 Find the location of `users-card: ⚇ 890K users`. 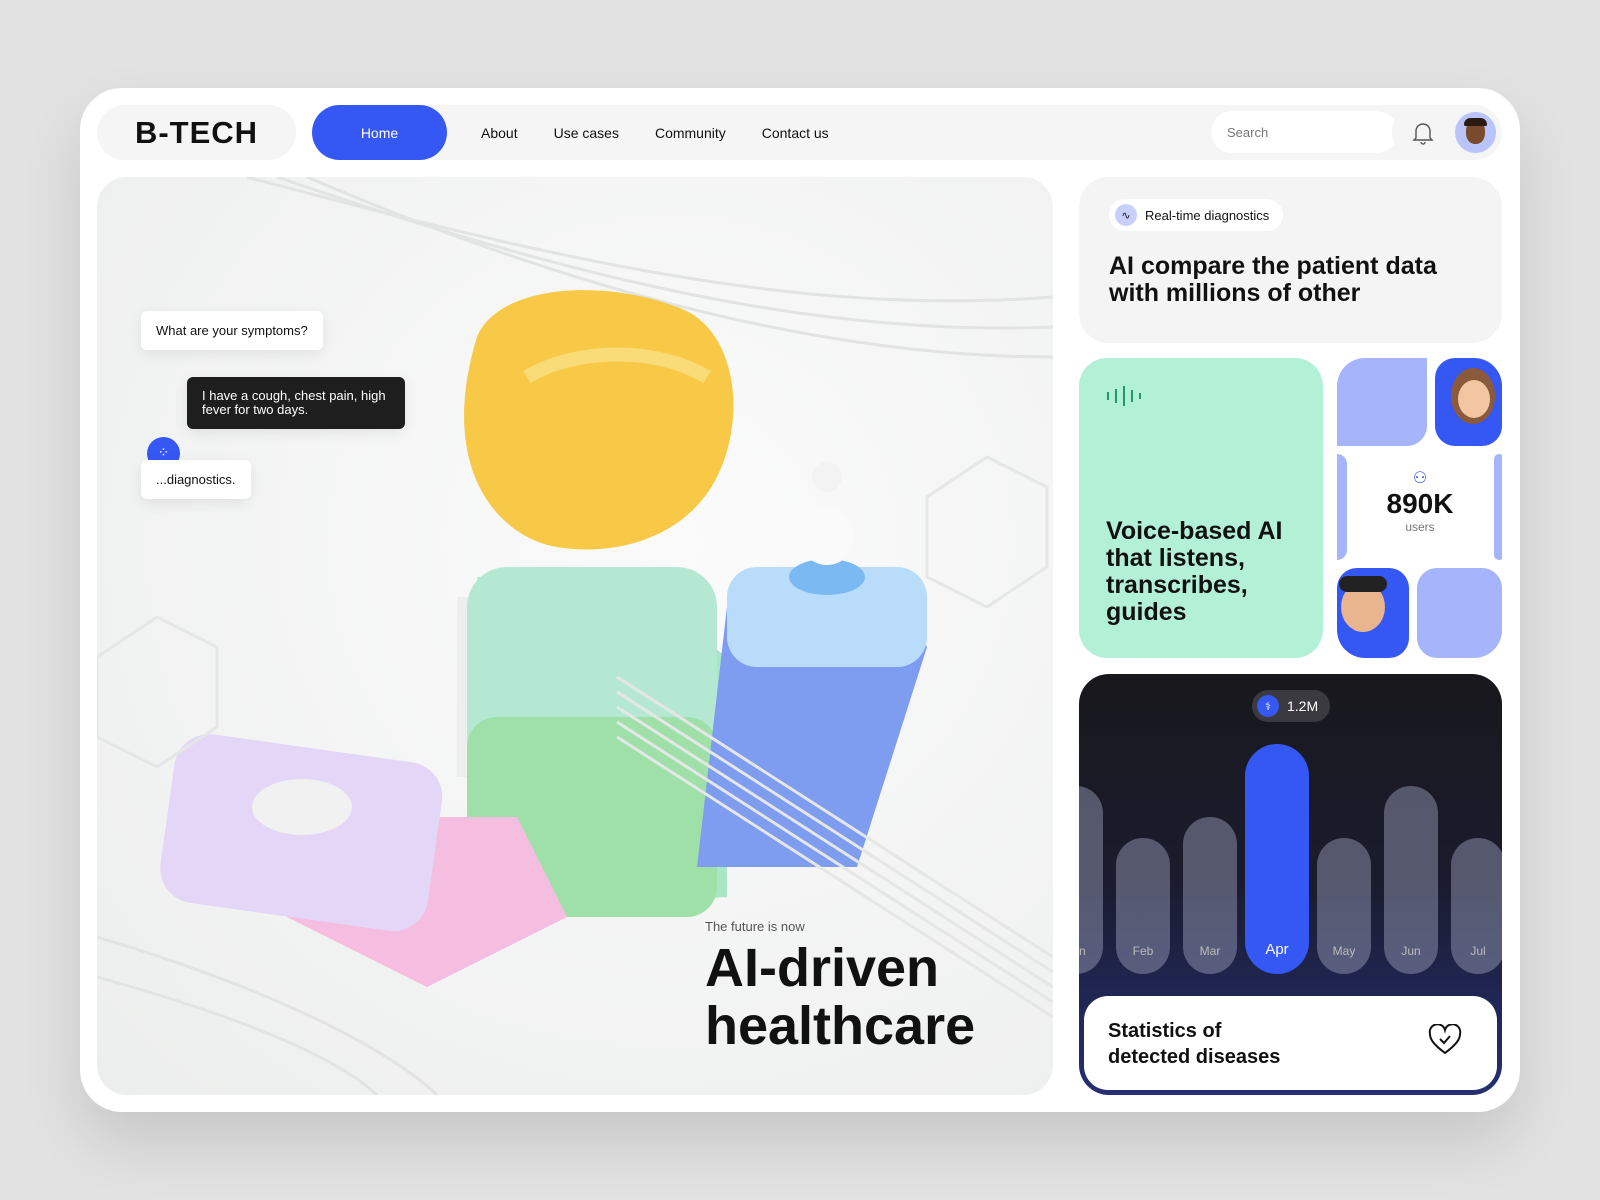

users-card: ⚇ 890K users is located at coordinates (1419, 508).